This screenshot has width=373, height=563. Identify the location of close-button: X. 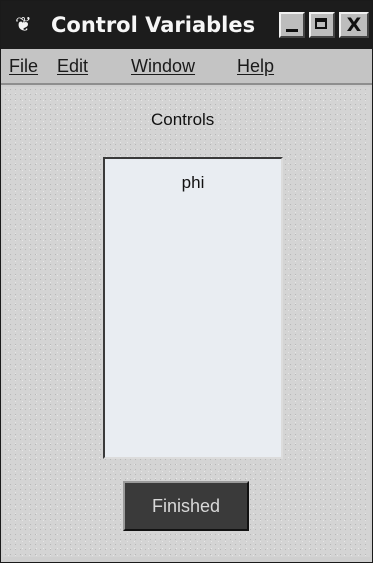
(354, 25).